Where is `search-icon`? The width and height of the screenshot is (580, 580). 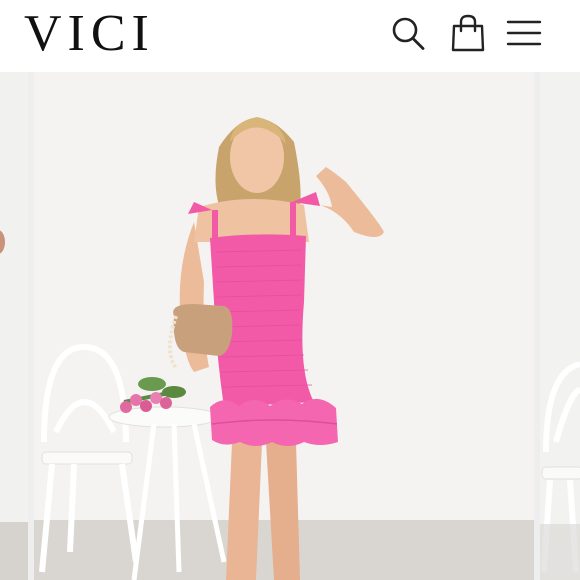
search-icon is located at coordinates (408, 33).